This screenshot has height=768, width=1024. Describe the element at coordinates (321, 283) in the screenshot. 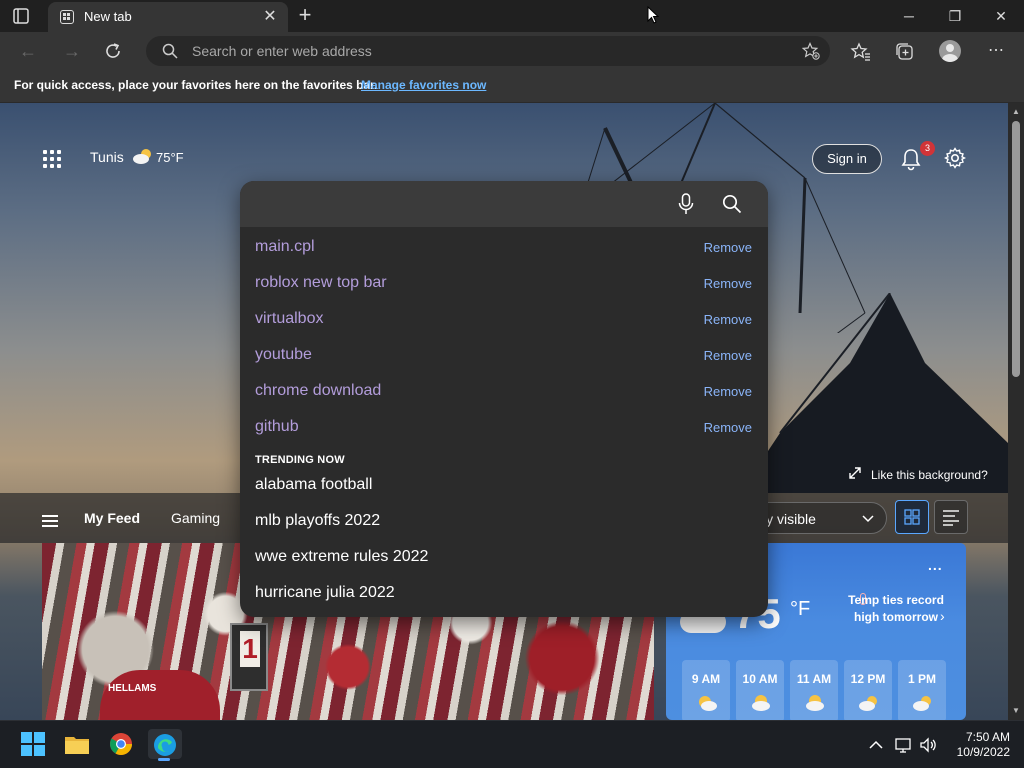

I see `history-item-text: roblox new top bar` at that location.